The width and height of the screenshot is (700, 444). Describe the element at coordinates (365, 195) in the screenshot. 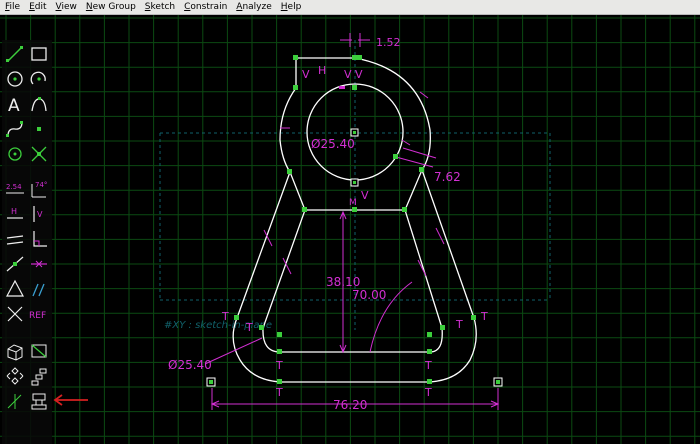

I see `constraint-vertical-4: V` at that location.